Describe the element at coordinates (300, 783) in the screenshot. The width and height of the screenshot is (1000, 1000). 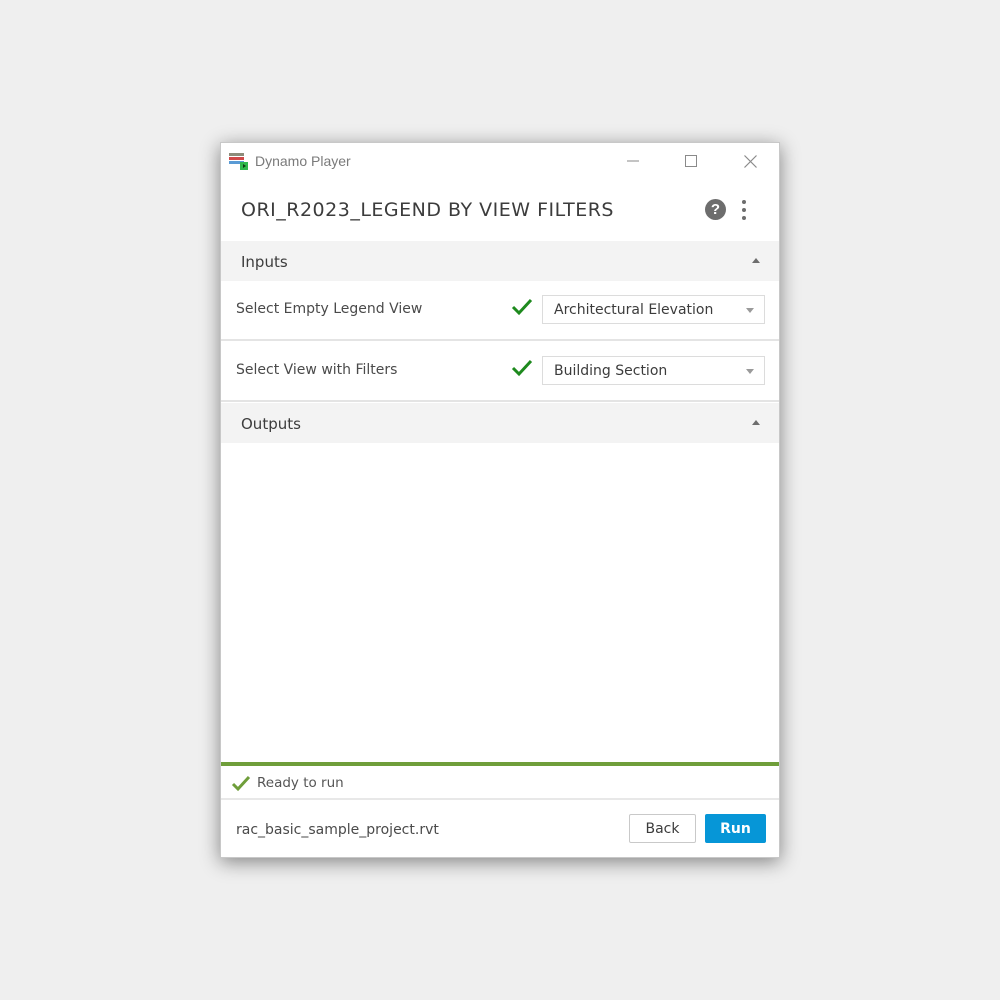
I see `status-text: Ready to run` at that location.